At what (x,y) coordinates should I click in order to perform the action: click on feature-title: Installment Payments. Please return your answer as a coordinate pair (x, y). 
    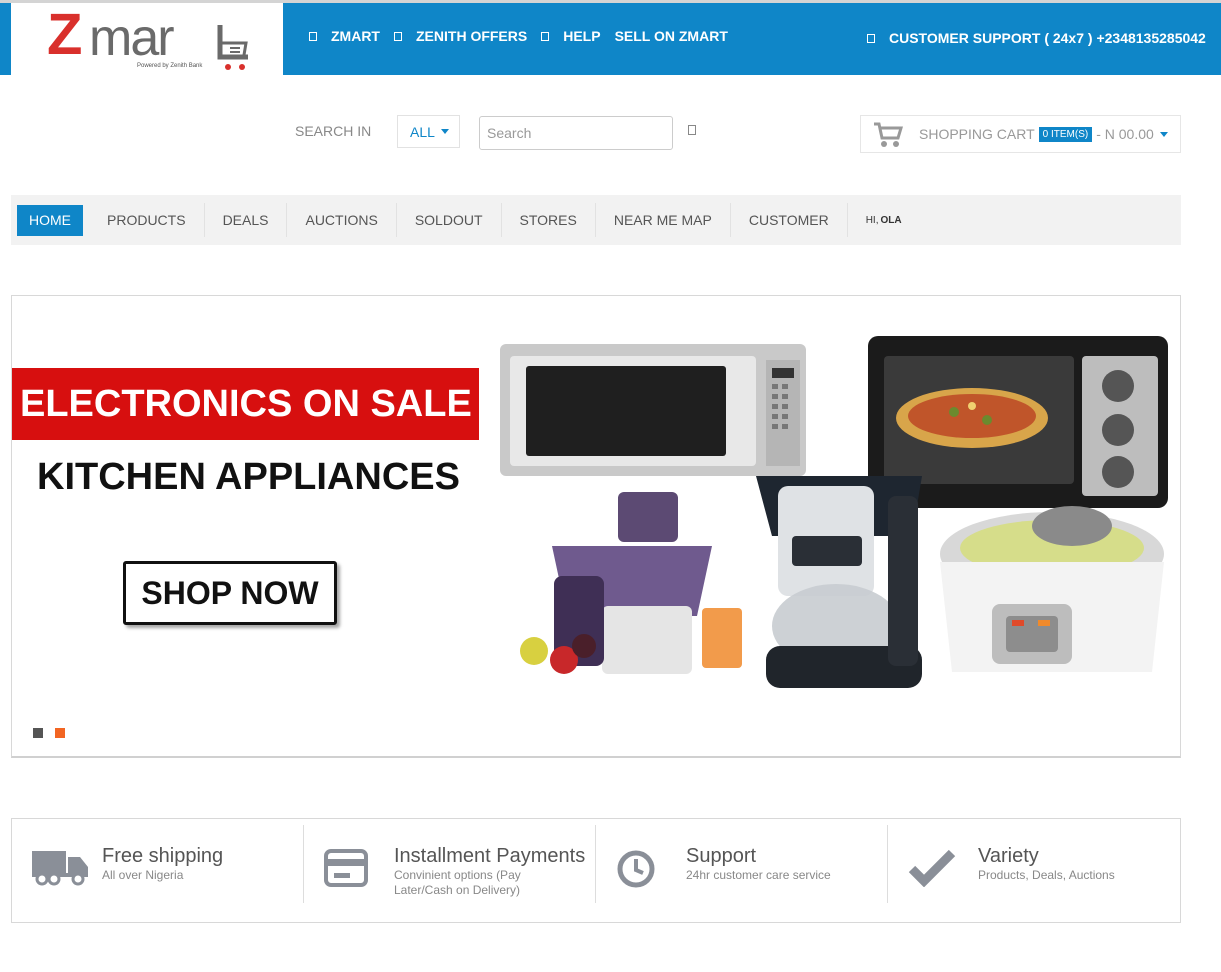
    Looking at the image, I should click on (490, 856).